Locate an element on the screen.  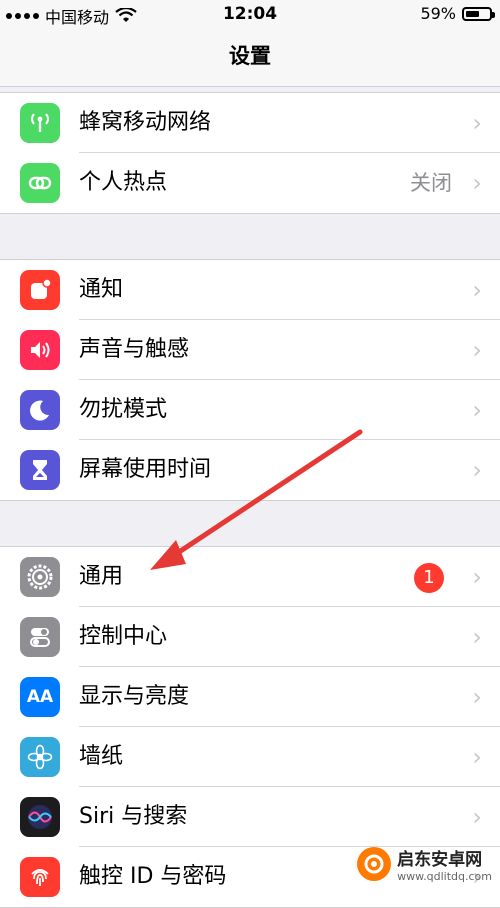
settings-row-control-center: 控制中心 › is located at coordinates (250, 637).